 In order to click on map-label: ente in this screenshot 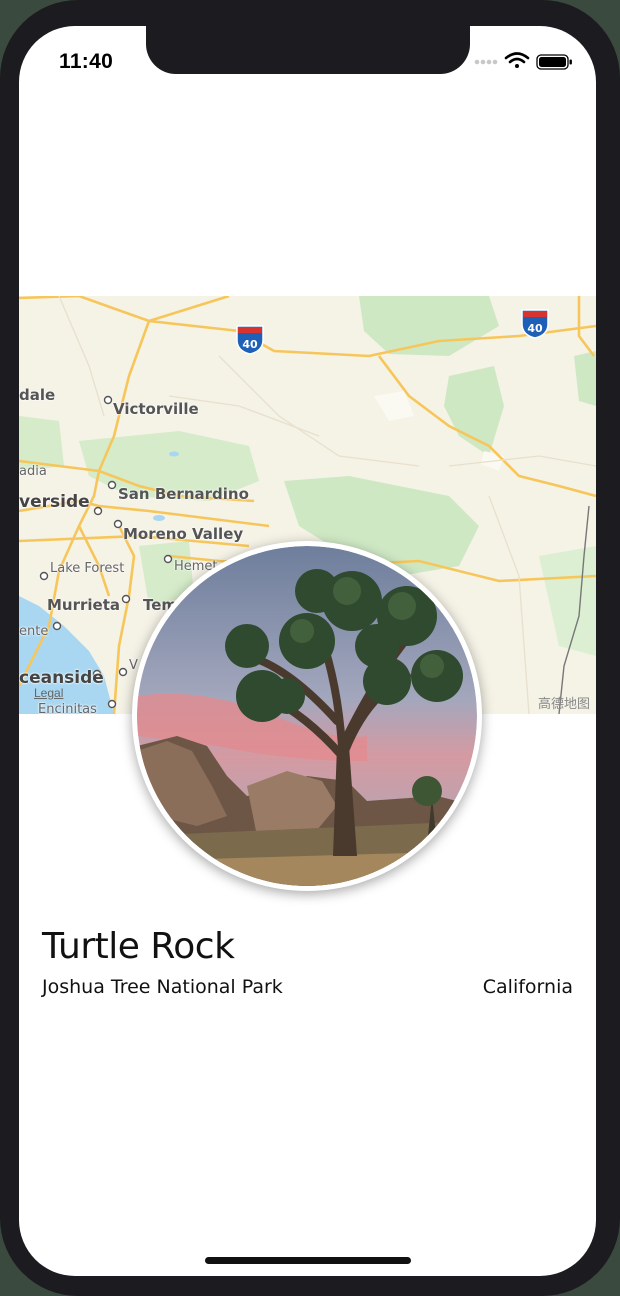, I will do `click(34, 631)`.